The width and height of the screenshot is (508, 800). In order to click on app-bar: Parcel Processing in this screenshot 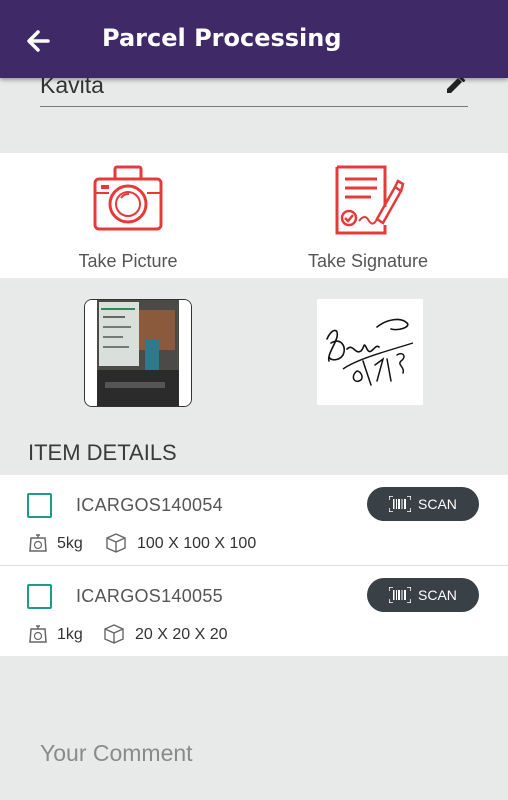, I will do `click(254, 39)`.